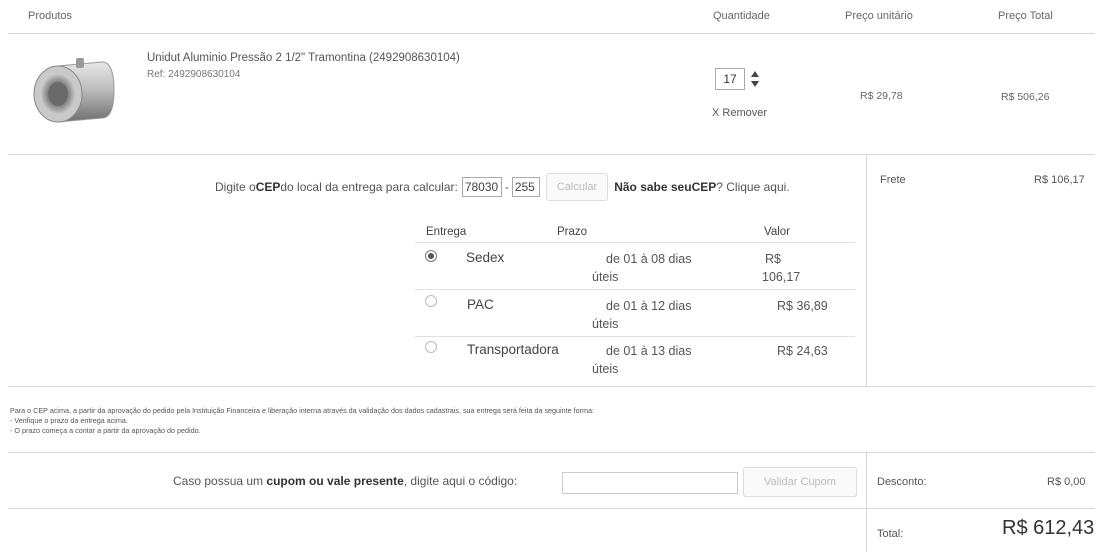 Image resolution: width=1095 pixels, height=552 pixels. What do you see at coordinates (551, 452) in the screenshot?
I see `info-divider` at bounding box center [551, 452].